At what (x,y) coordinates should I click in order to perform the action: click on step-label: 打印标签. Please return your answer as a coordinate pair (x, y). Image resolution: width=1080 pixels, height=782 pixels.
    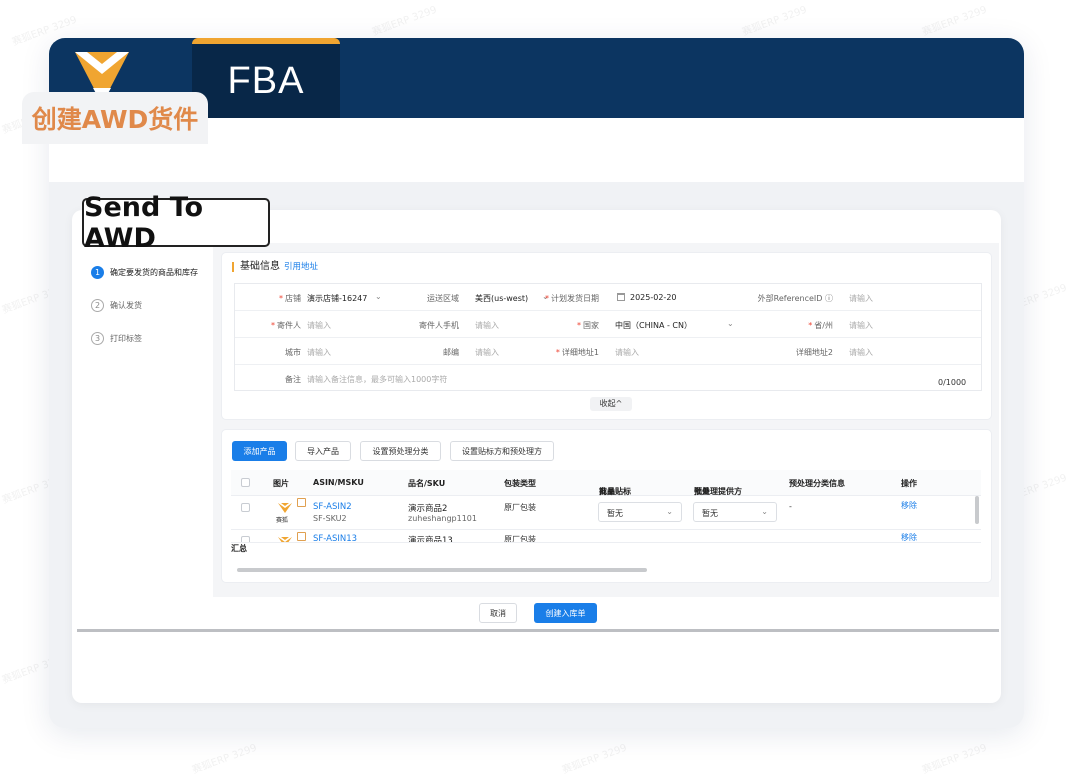
    Looking at the image, I should click on (126, 338).